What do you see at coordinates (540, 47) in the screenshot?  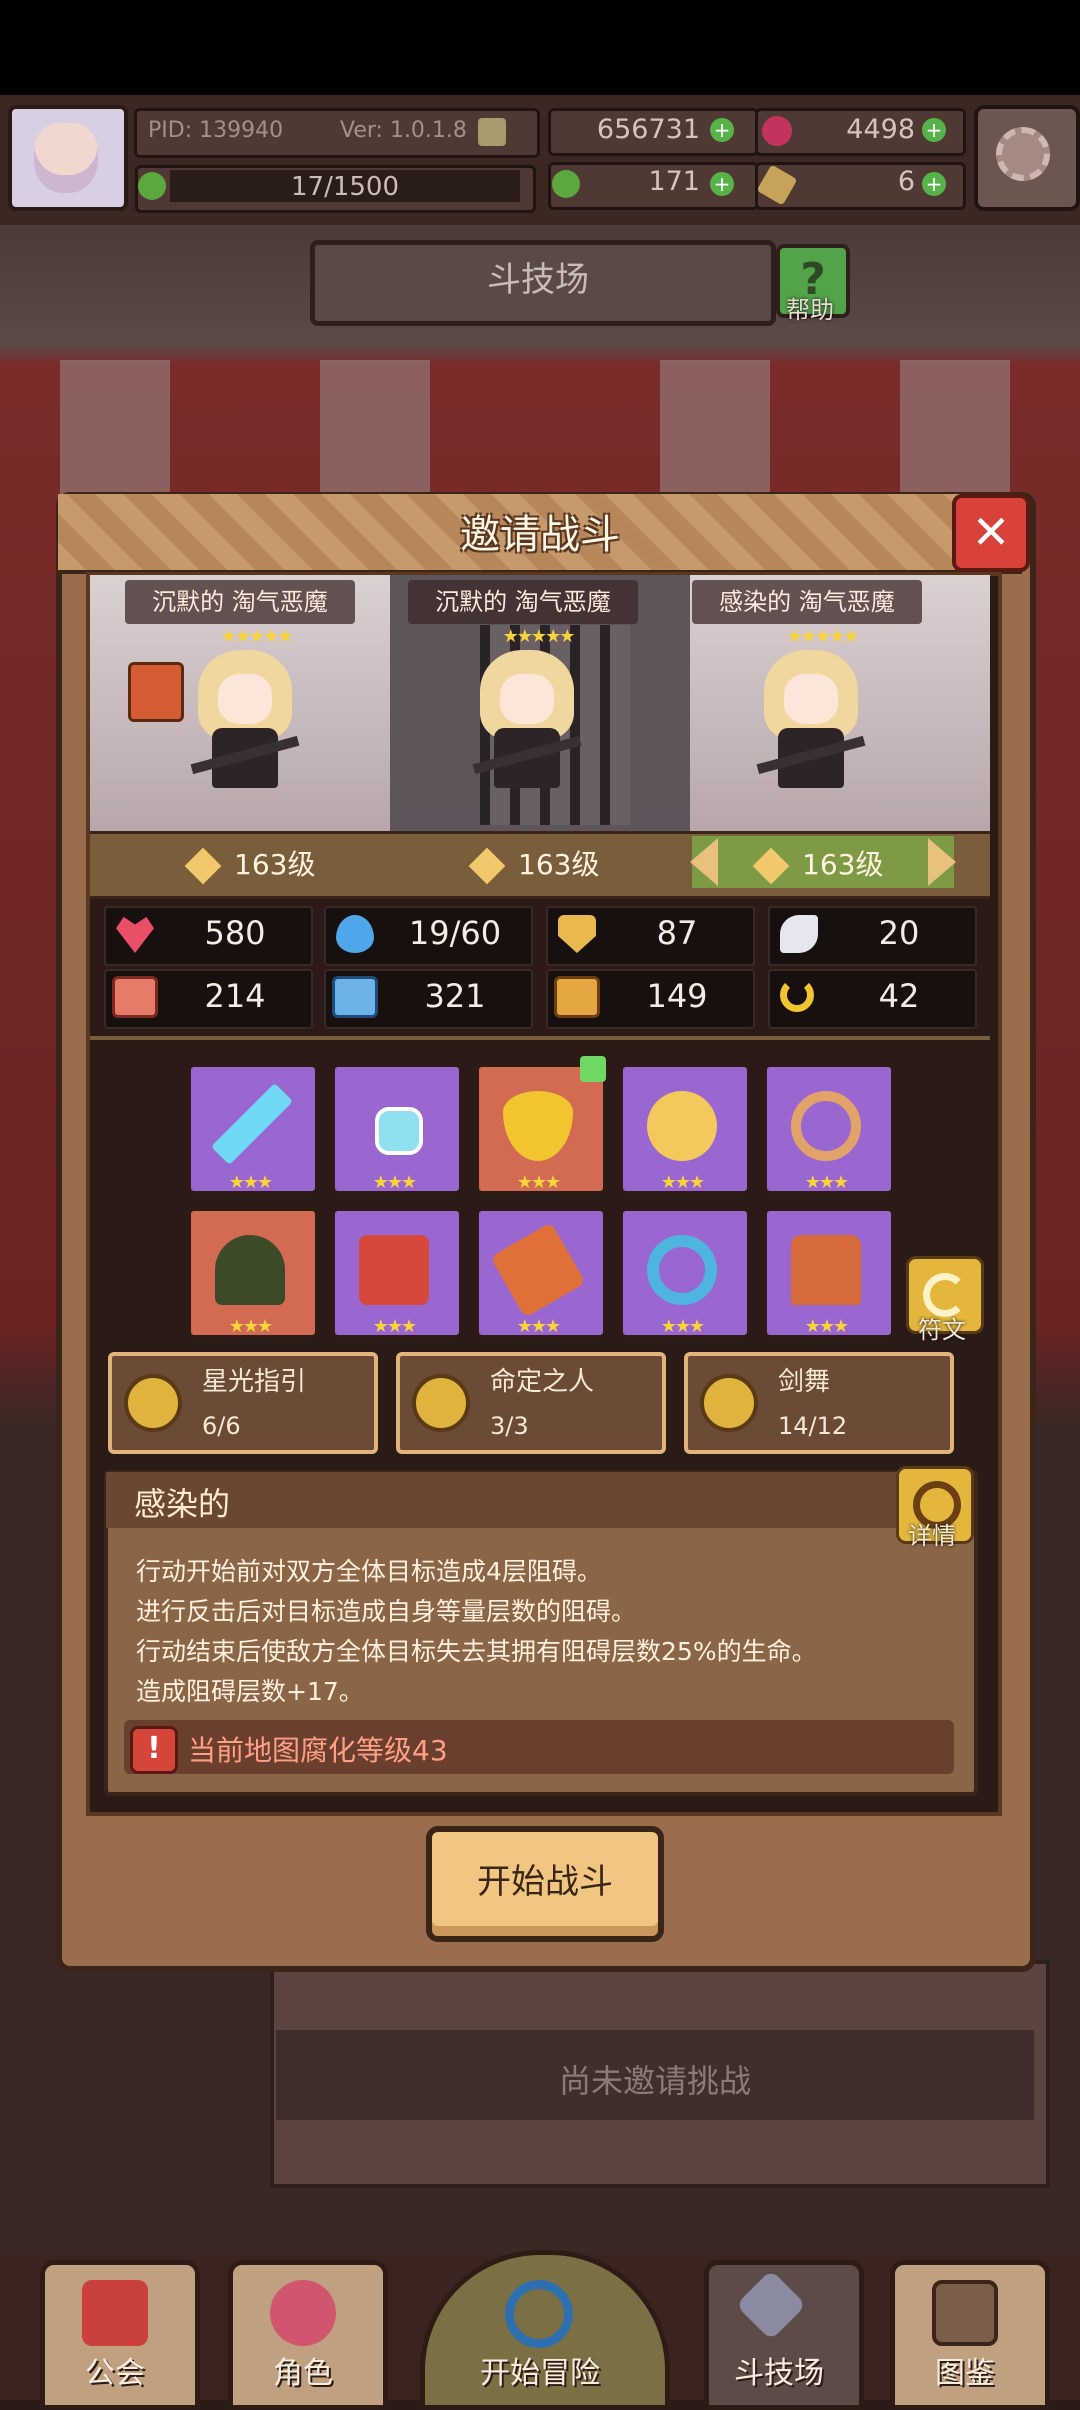 I see `status-bar` at bounding box center [540, 47].